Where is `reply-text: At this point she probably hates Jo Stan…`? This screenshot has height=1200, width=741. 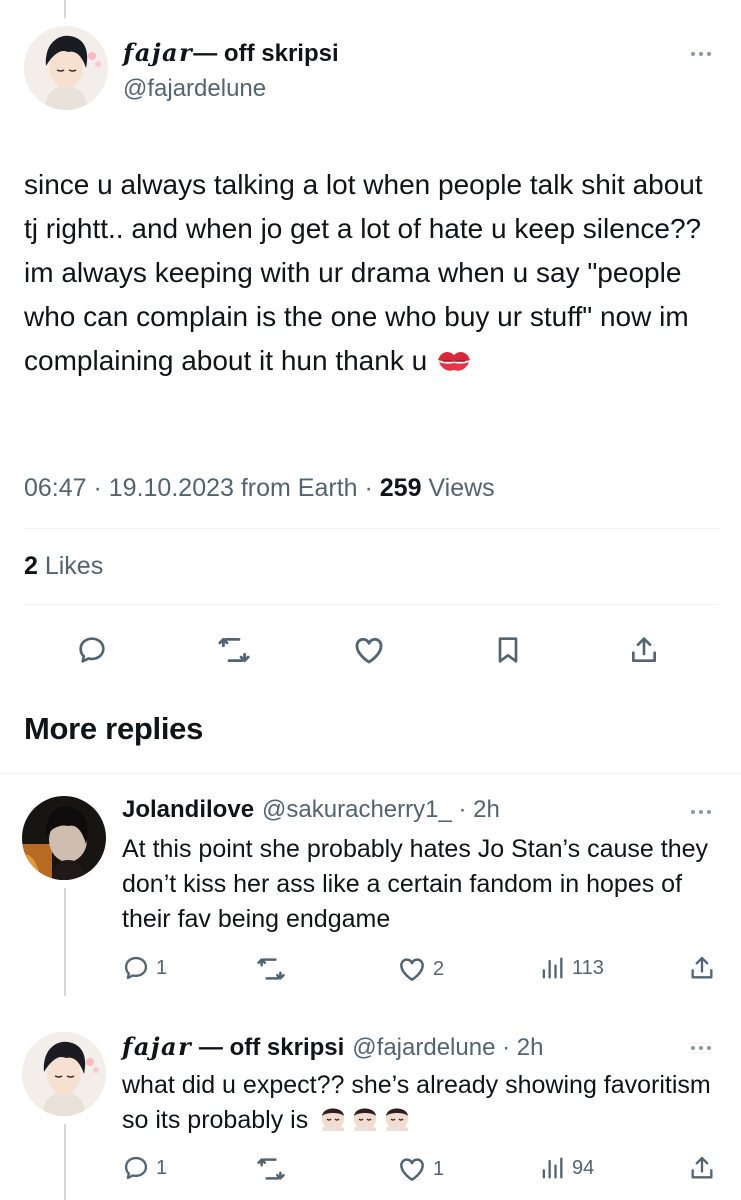 reply-text: At this point she probably hates Jo Stan… is located at coordinates (415, 884).